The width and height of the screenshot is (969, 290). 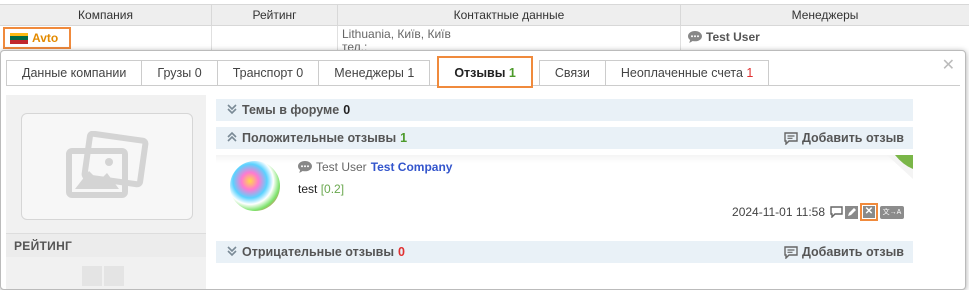 I want to click on add-positive-review-button: Добавить отзыв, so click(x=844, y=138).